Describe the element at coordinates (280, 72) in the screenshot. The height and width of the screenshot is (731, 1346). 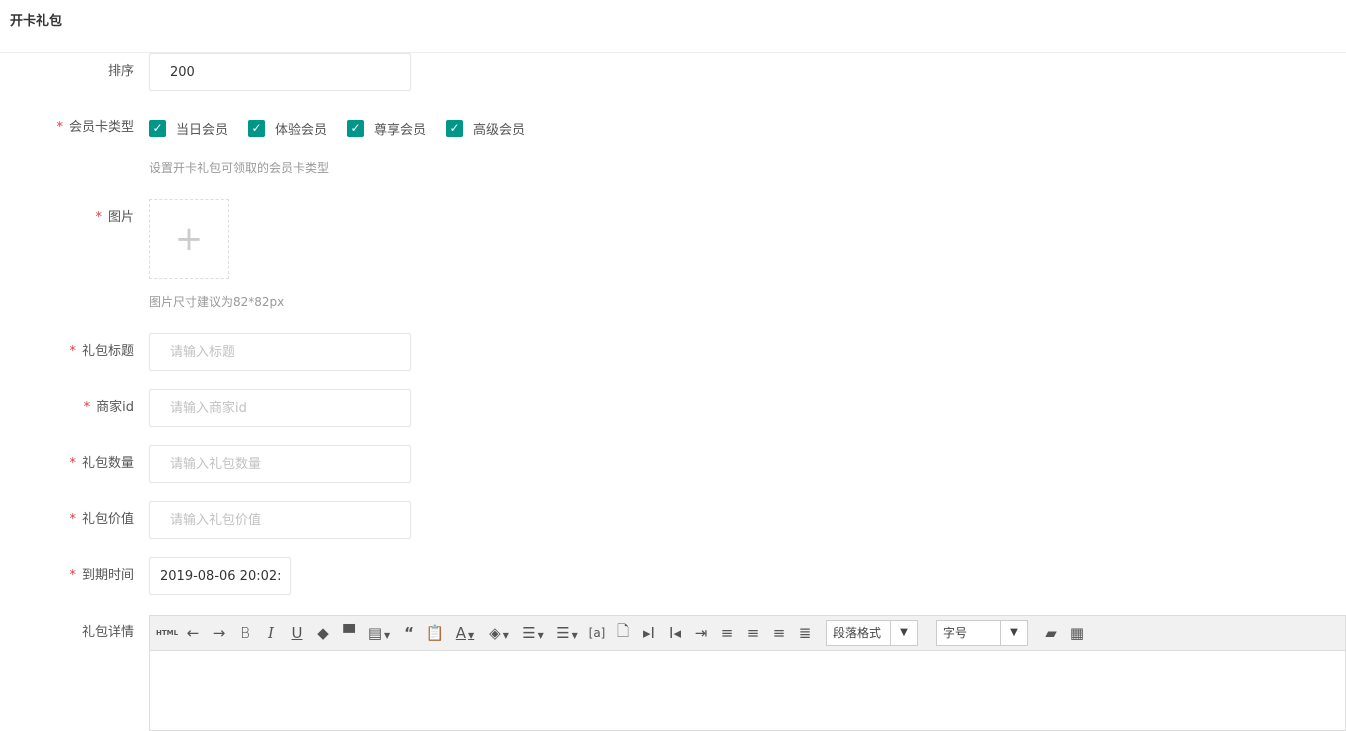
I see `sort-input` at that location.